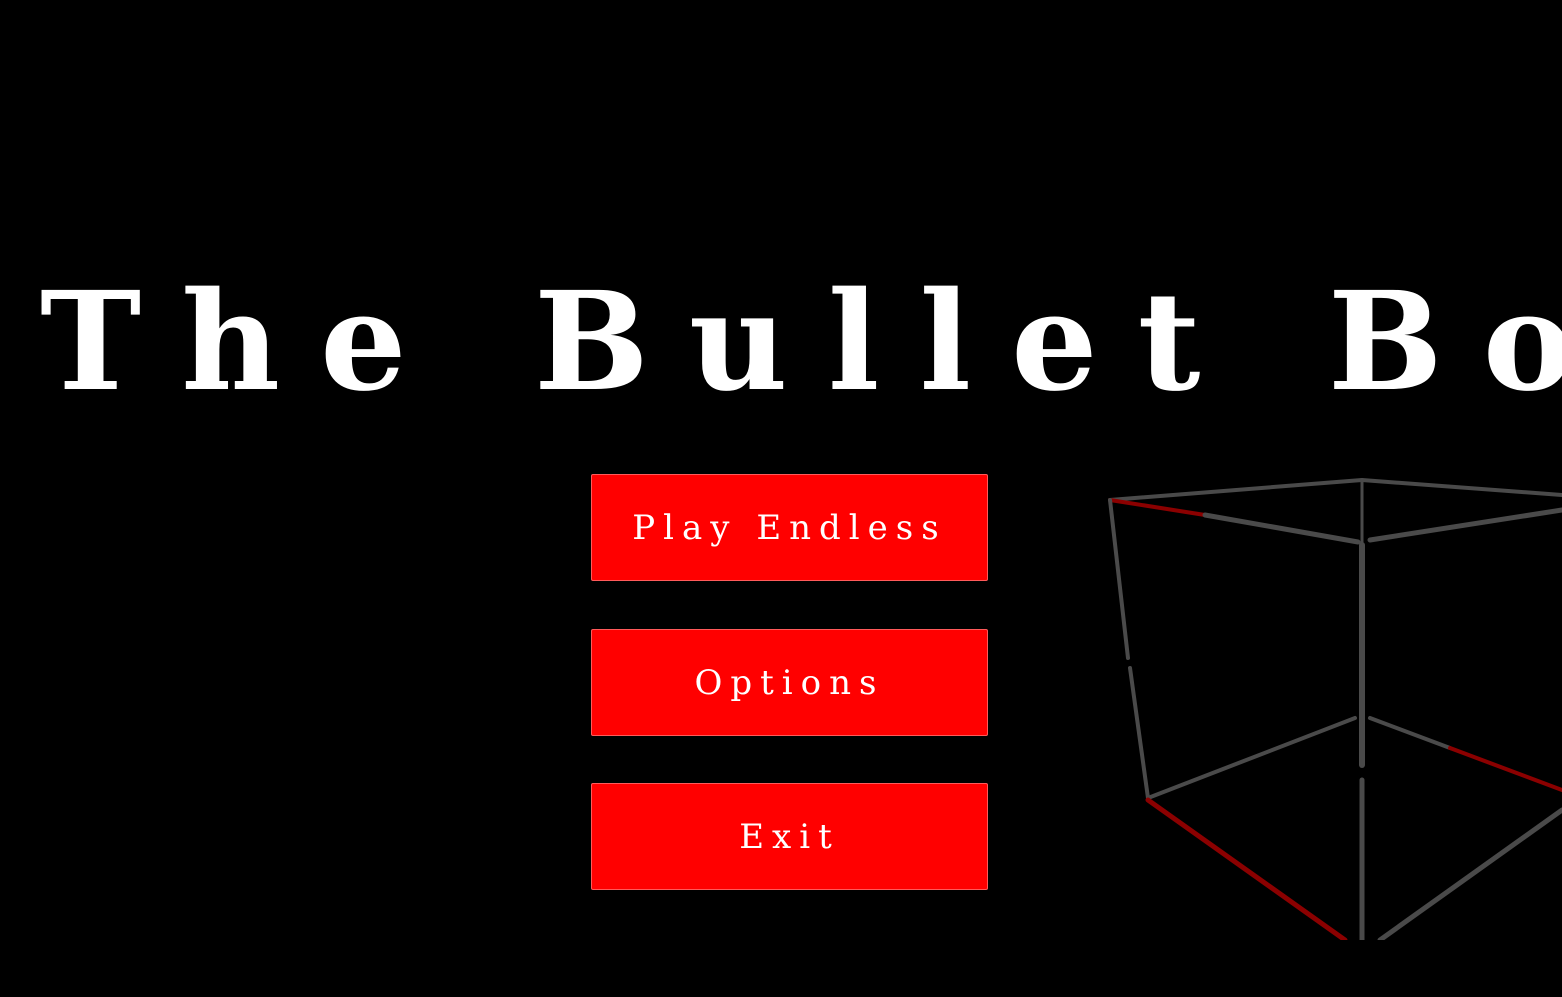 This screenshot has width=1562, height=997. Describe the element at coordinates (1335, 709) in the screenshot. I see `wireframe-cube-icon` at that location.